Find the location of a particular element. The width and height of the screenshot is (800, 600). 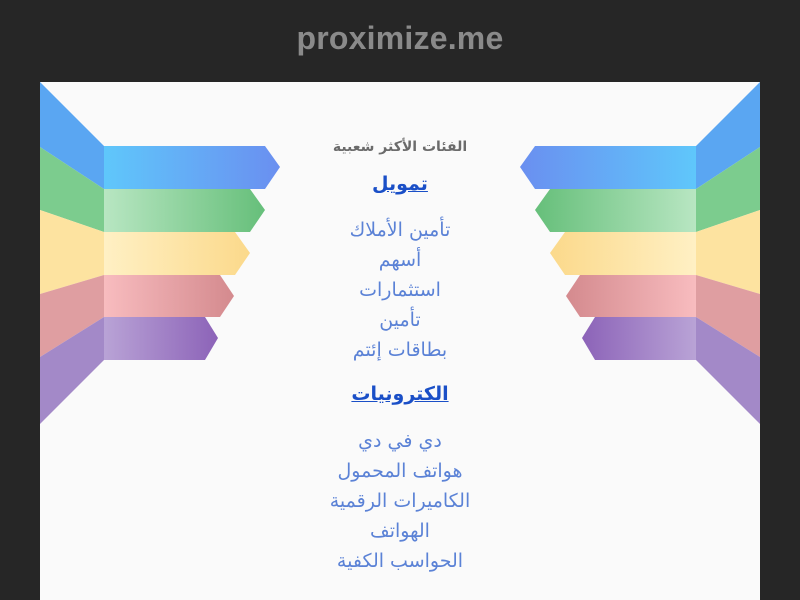

sub-link-stocks: أسهم is located at coordinates (400, 260).